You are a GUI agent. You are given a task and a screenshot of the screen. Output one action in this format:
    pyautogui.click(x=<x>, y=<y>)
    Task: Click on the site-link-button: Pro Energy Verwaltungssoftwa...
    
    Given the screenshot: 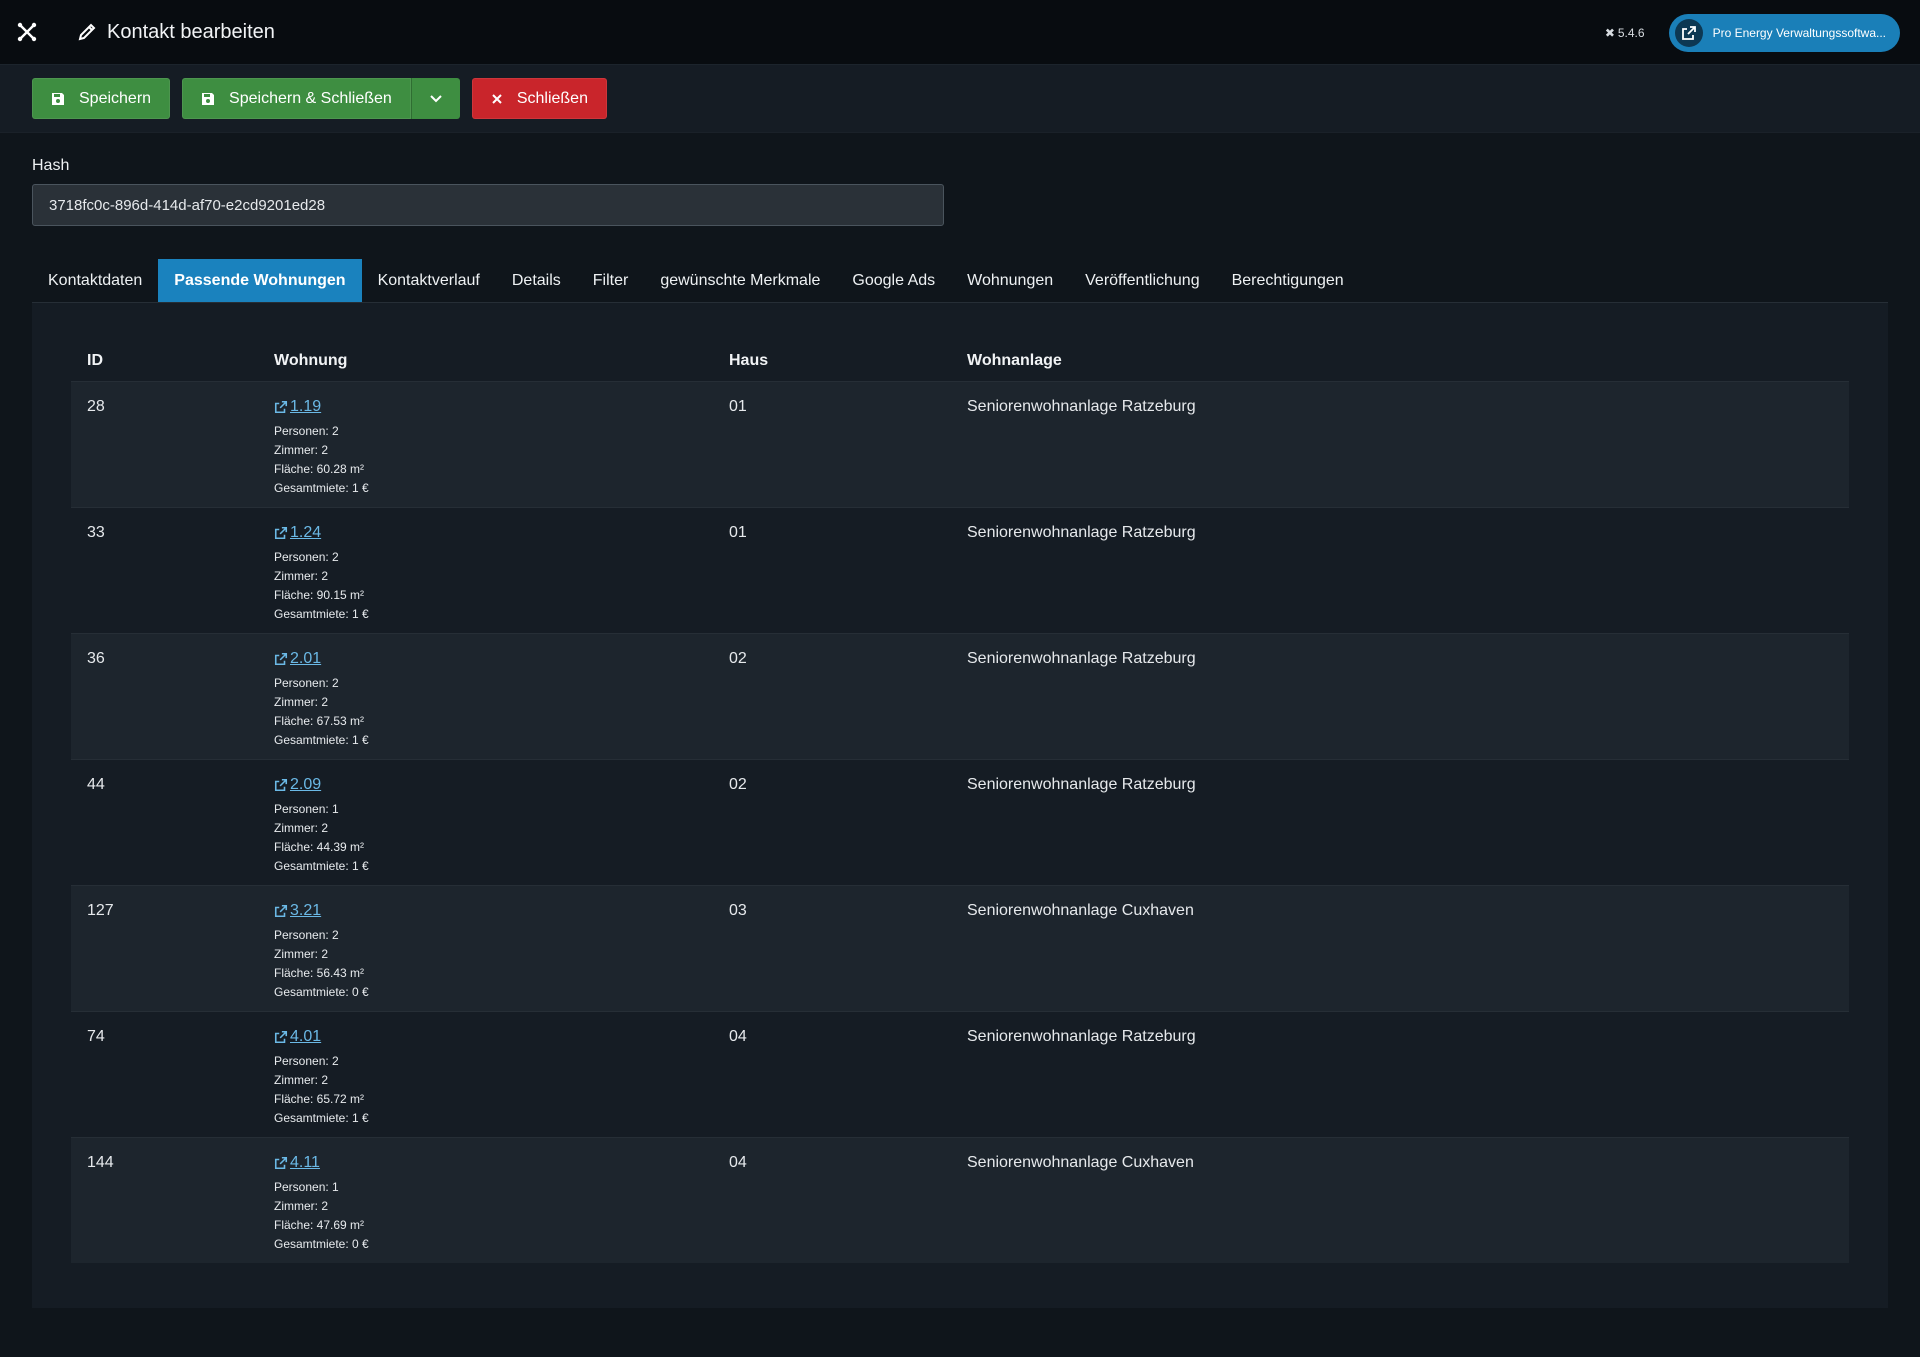 What is the action you would take?
    pyautogui.click(x=1784, y=32)
    